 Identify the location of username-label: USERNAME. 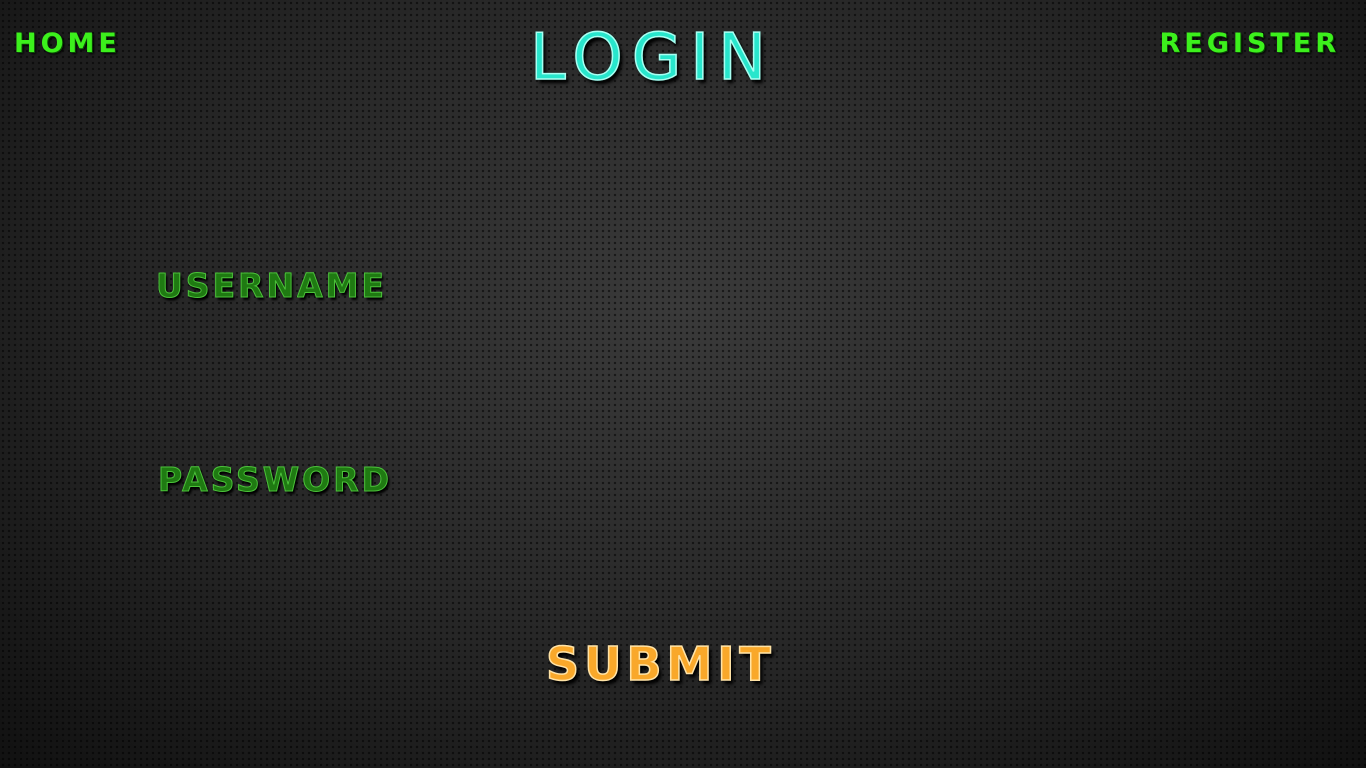
(271, 286).